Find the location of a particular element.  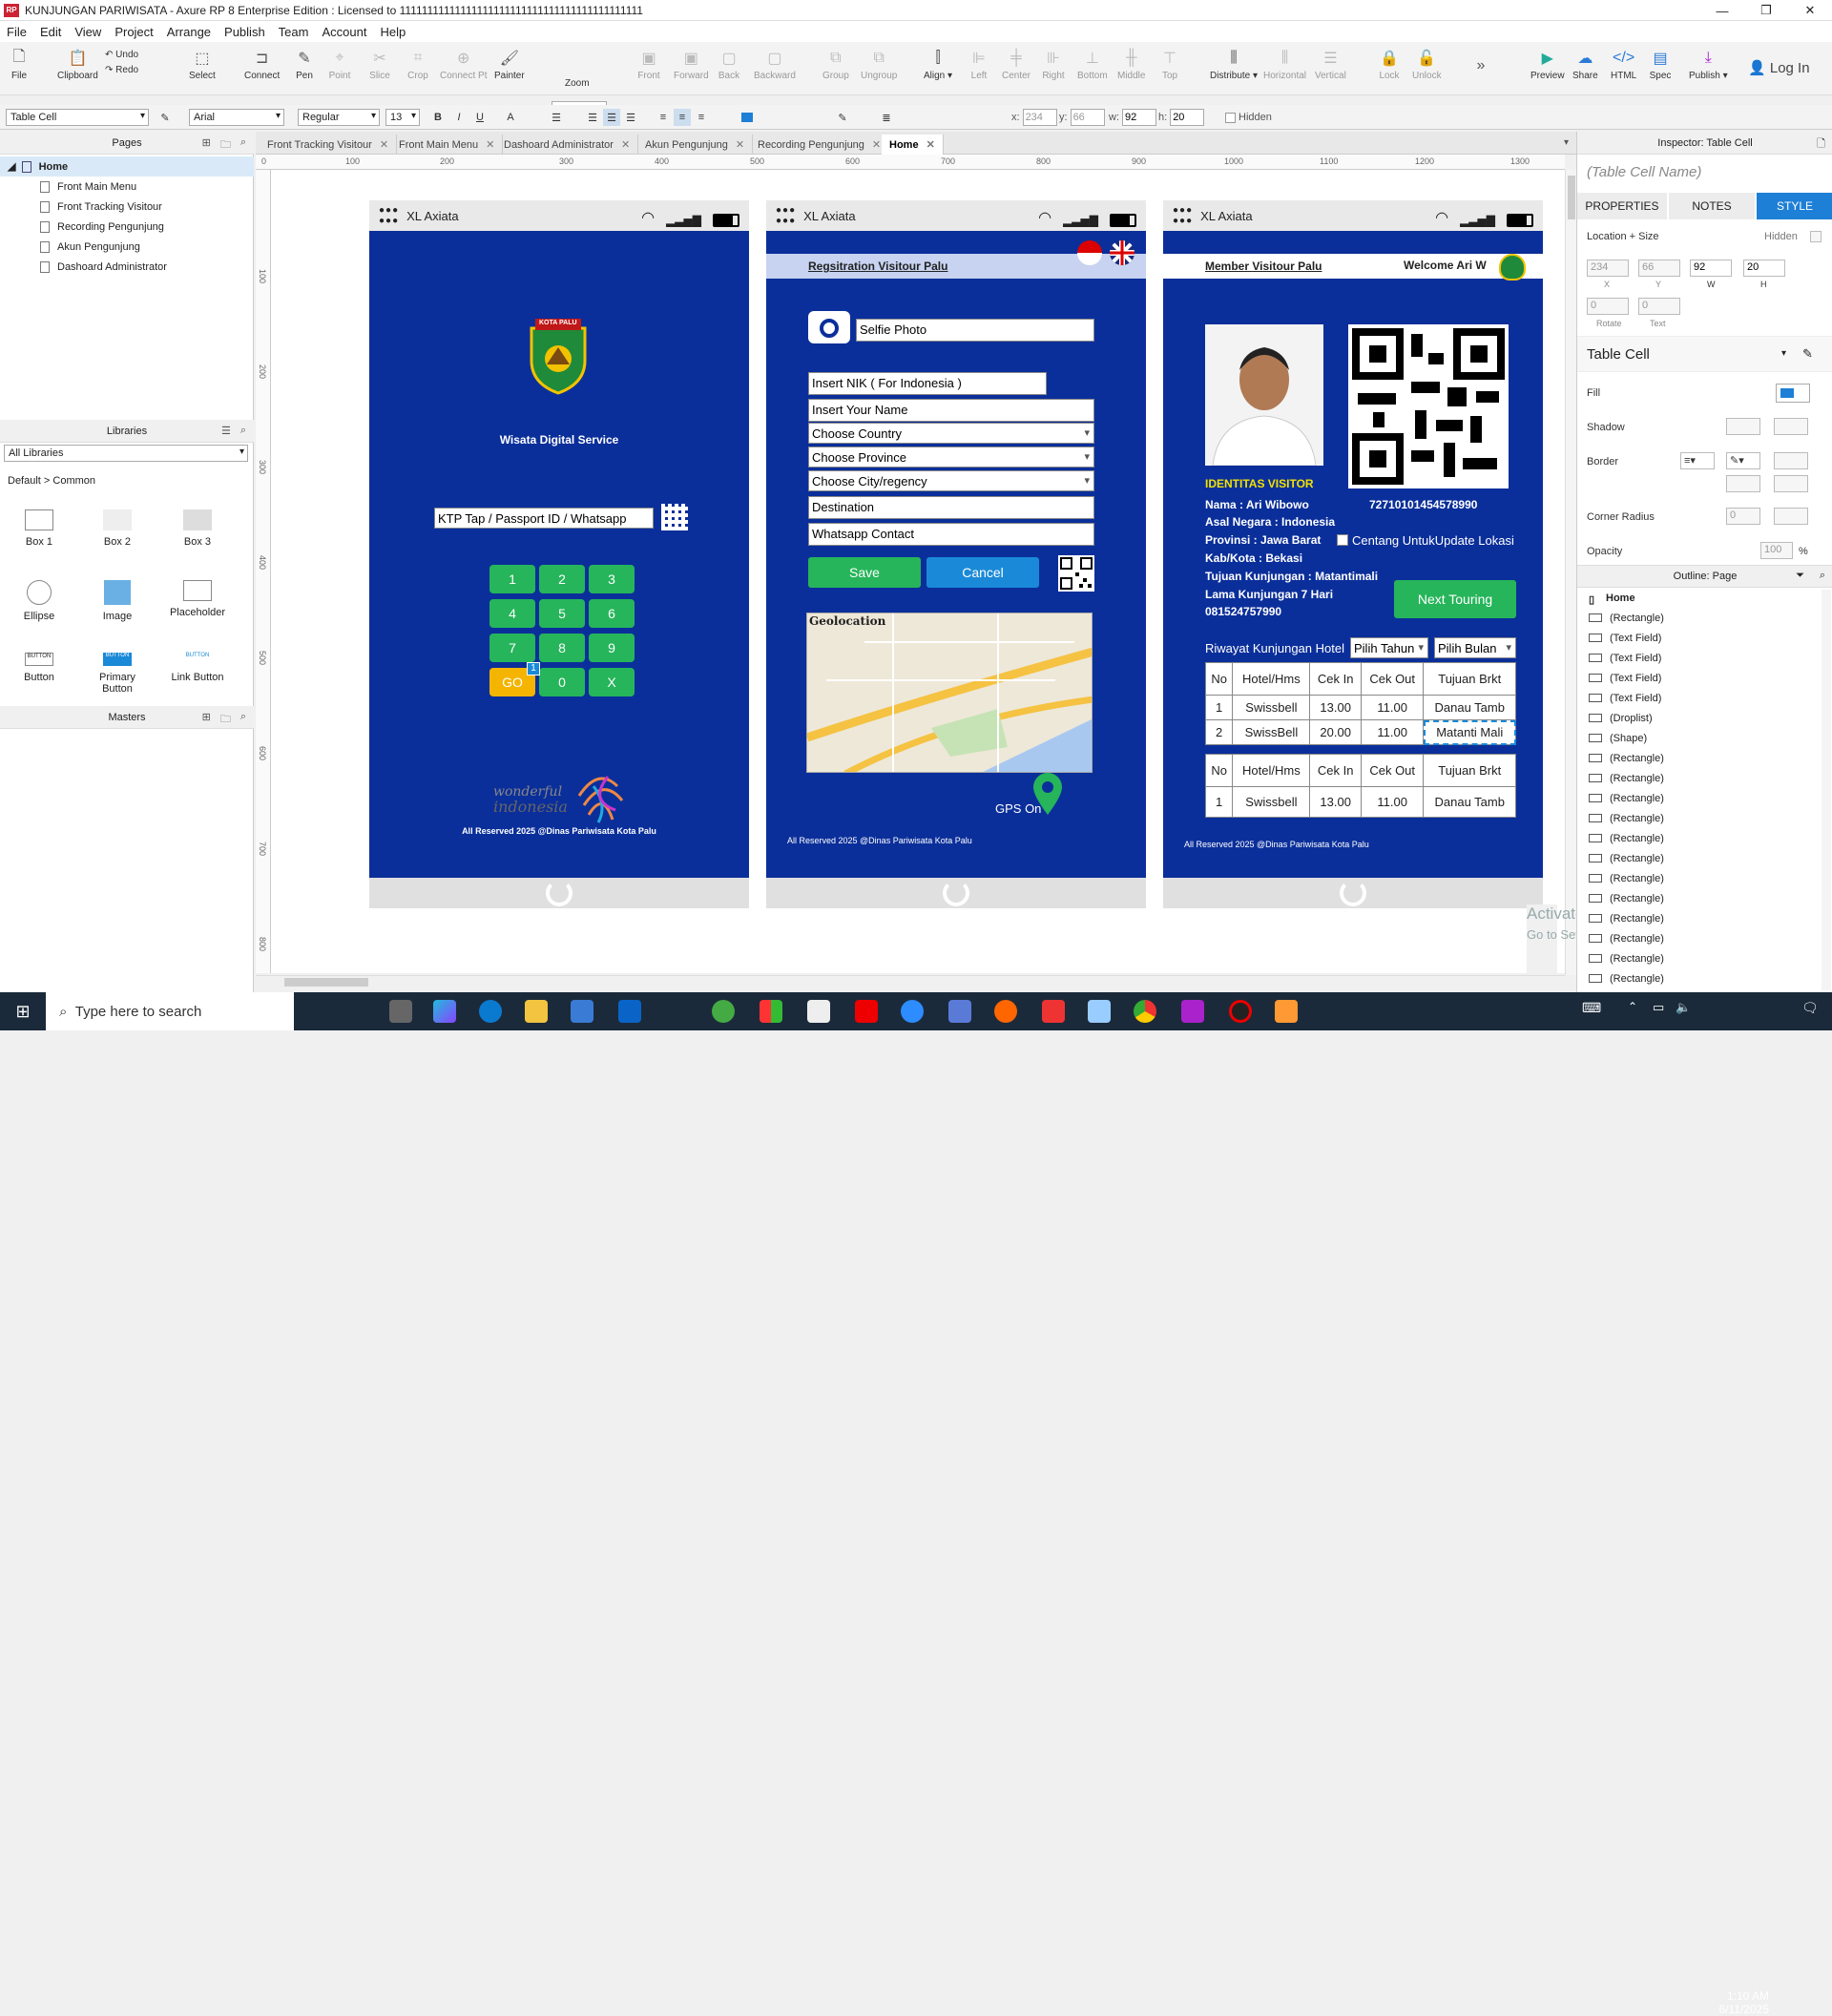

widget-type-select: Table Cell is located at coordinates (77, 117).